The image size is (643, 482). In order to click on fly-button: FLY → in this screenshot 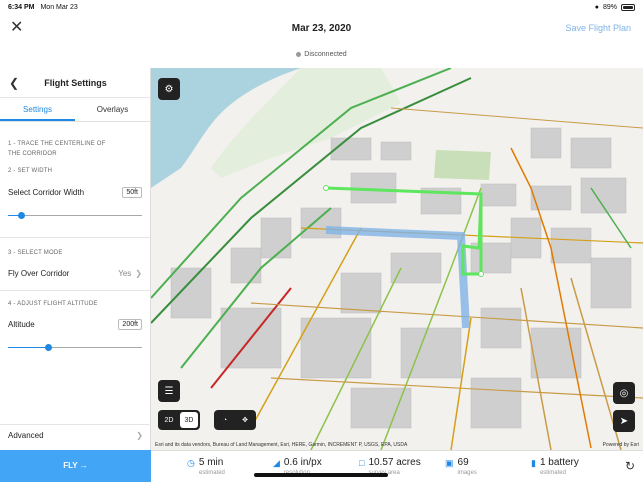, I will do `click(75, 466)`.